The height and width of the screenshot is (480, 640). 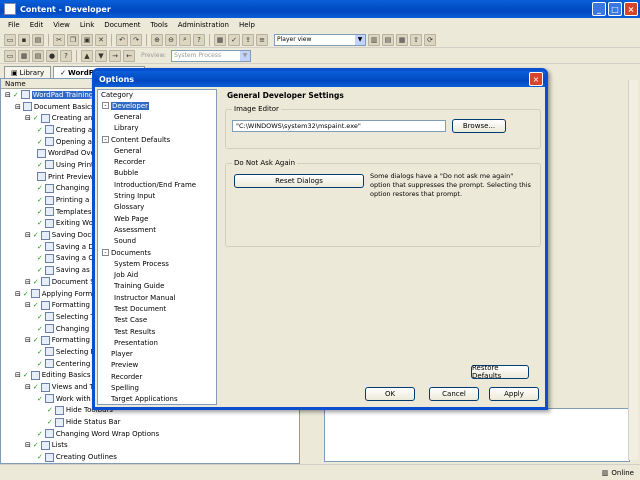 I want to click on category-item: Target Applications, so click(x=157, y=399).